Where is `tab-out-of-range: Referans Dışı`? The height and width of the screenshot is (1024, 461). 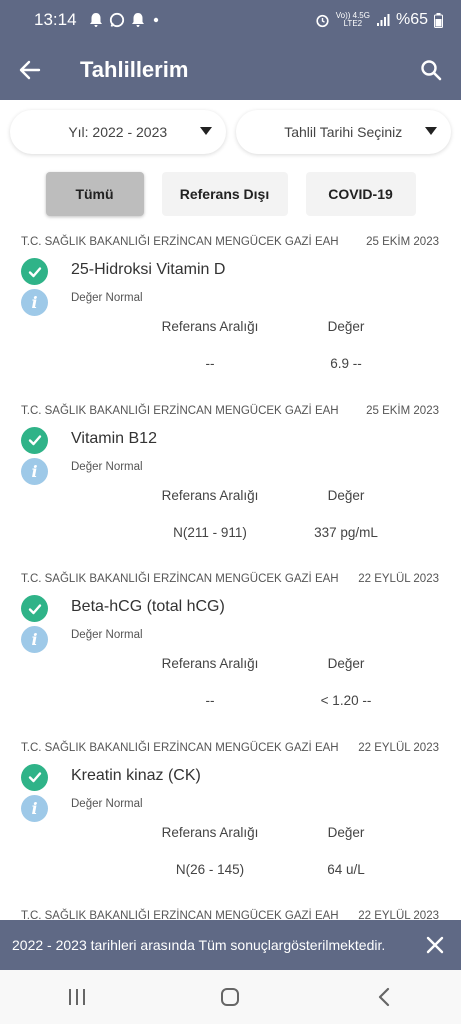
tab-out-of-range: Referans Dışı is located at coordinates (224, 194).